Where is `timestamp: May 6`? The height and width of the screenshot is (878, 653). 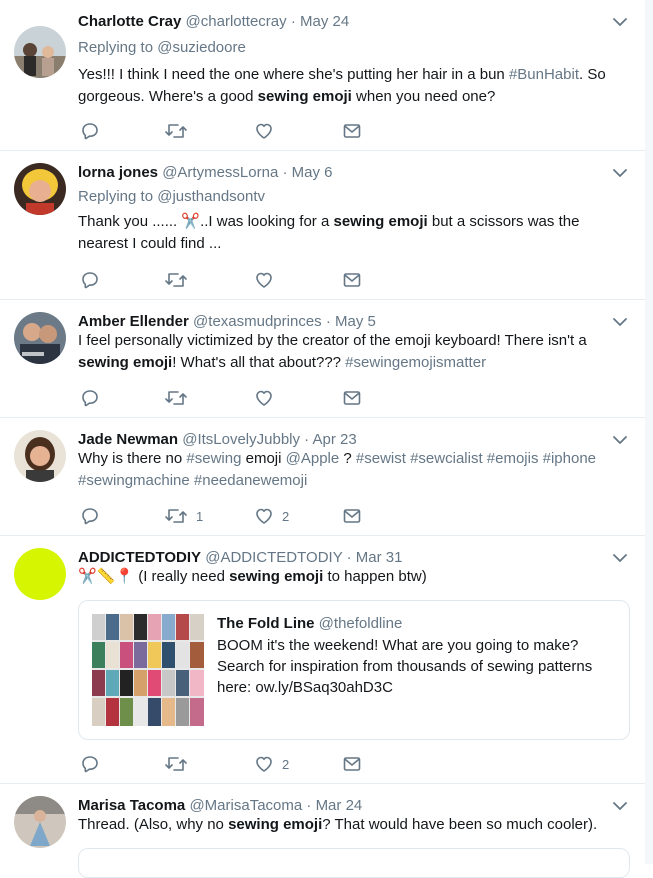 timestamp: May 6 is located at coordinates (312, 172).